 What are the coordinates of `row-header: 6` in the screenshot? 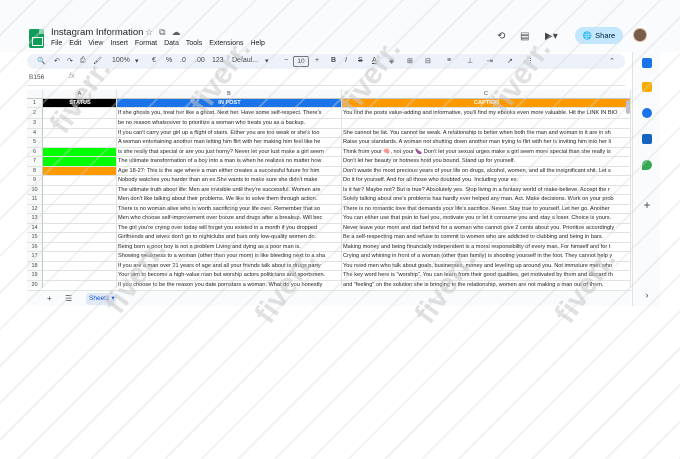 It's located at (35, 152).